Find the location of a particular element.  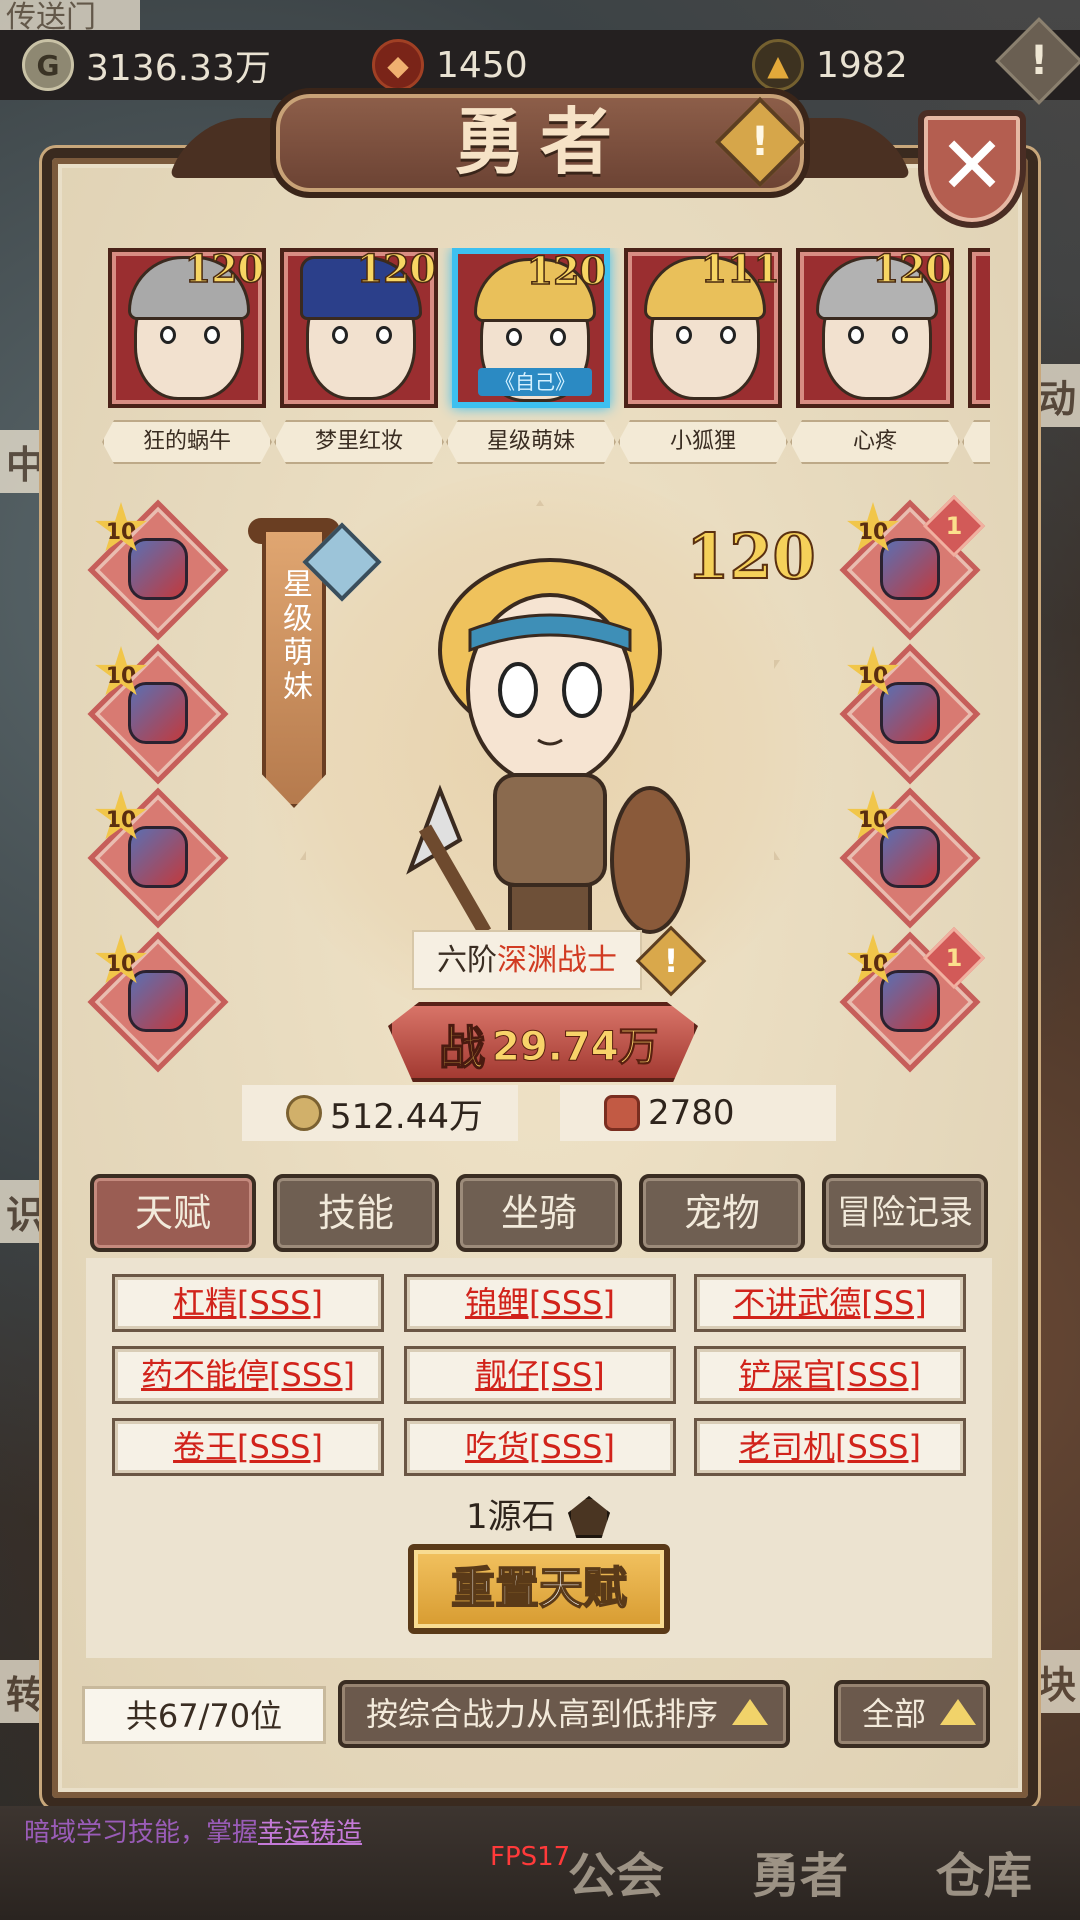

talent-item: 老司机[SSS] is located at coordinates (830, 1447).